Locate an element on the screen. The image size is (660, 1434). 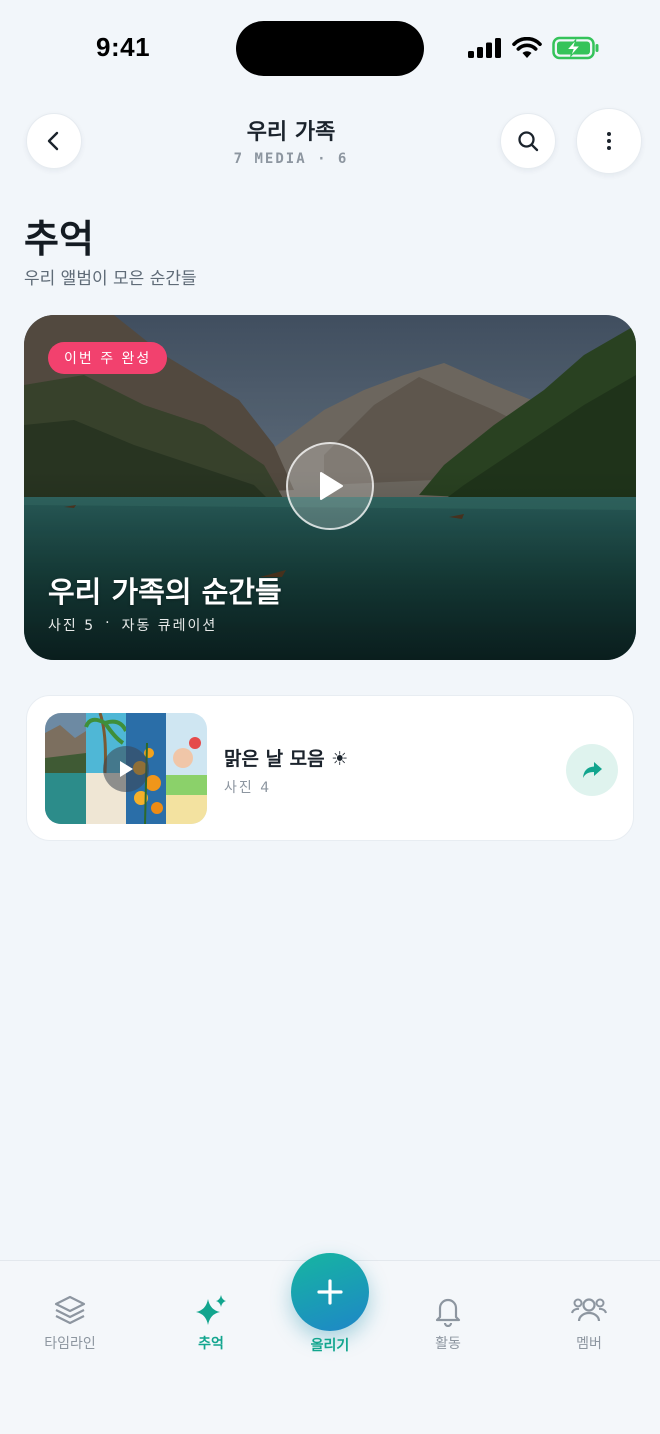
search-icon is located at coordinates (528, 141).